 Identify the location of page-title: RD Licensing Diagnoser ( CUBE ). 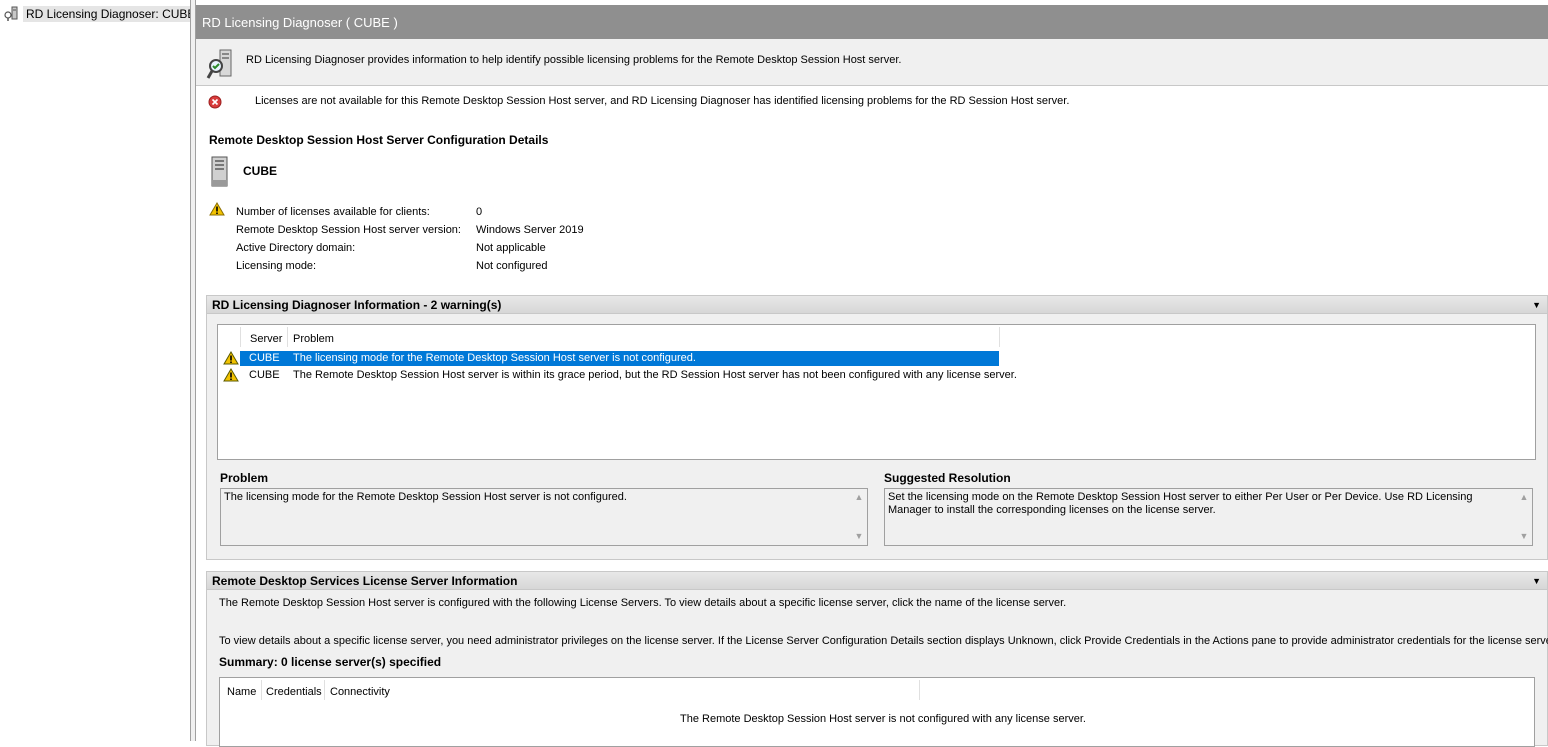
(872, 22).